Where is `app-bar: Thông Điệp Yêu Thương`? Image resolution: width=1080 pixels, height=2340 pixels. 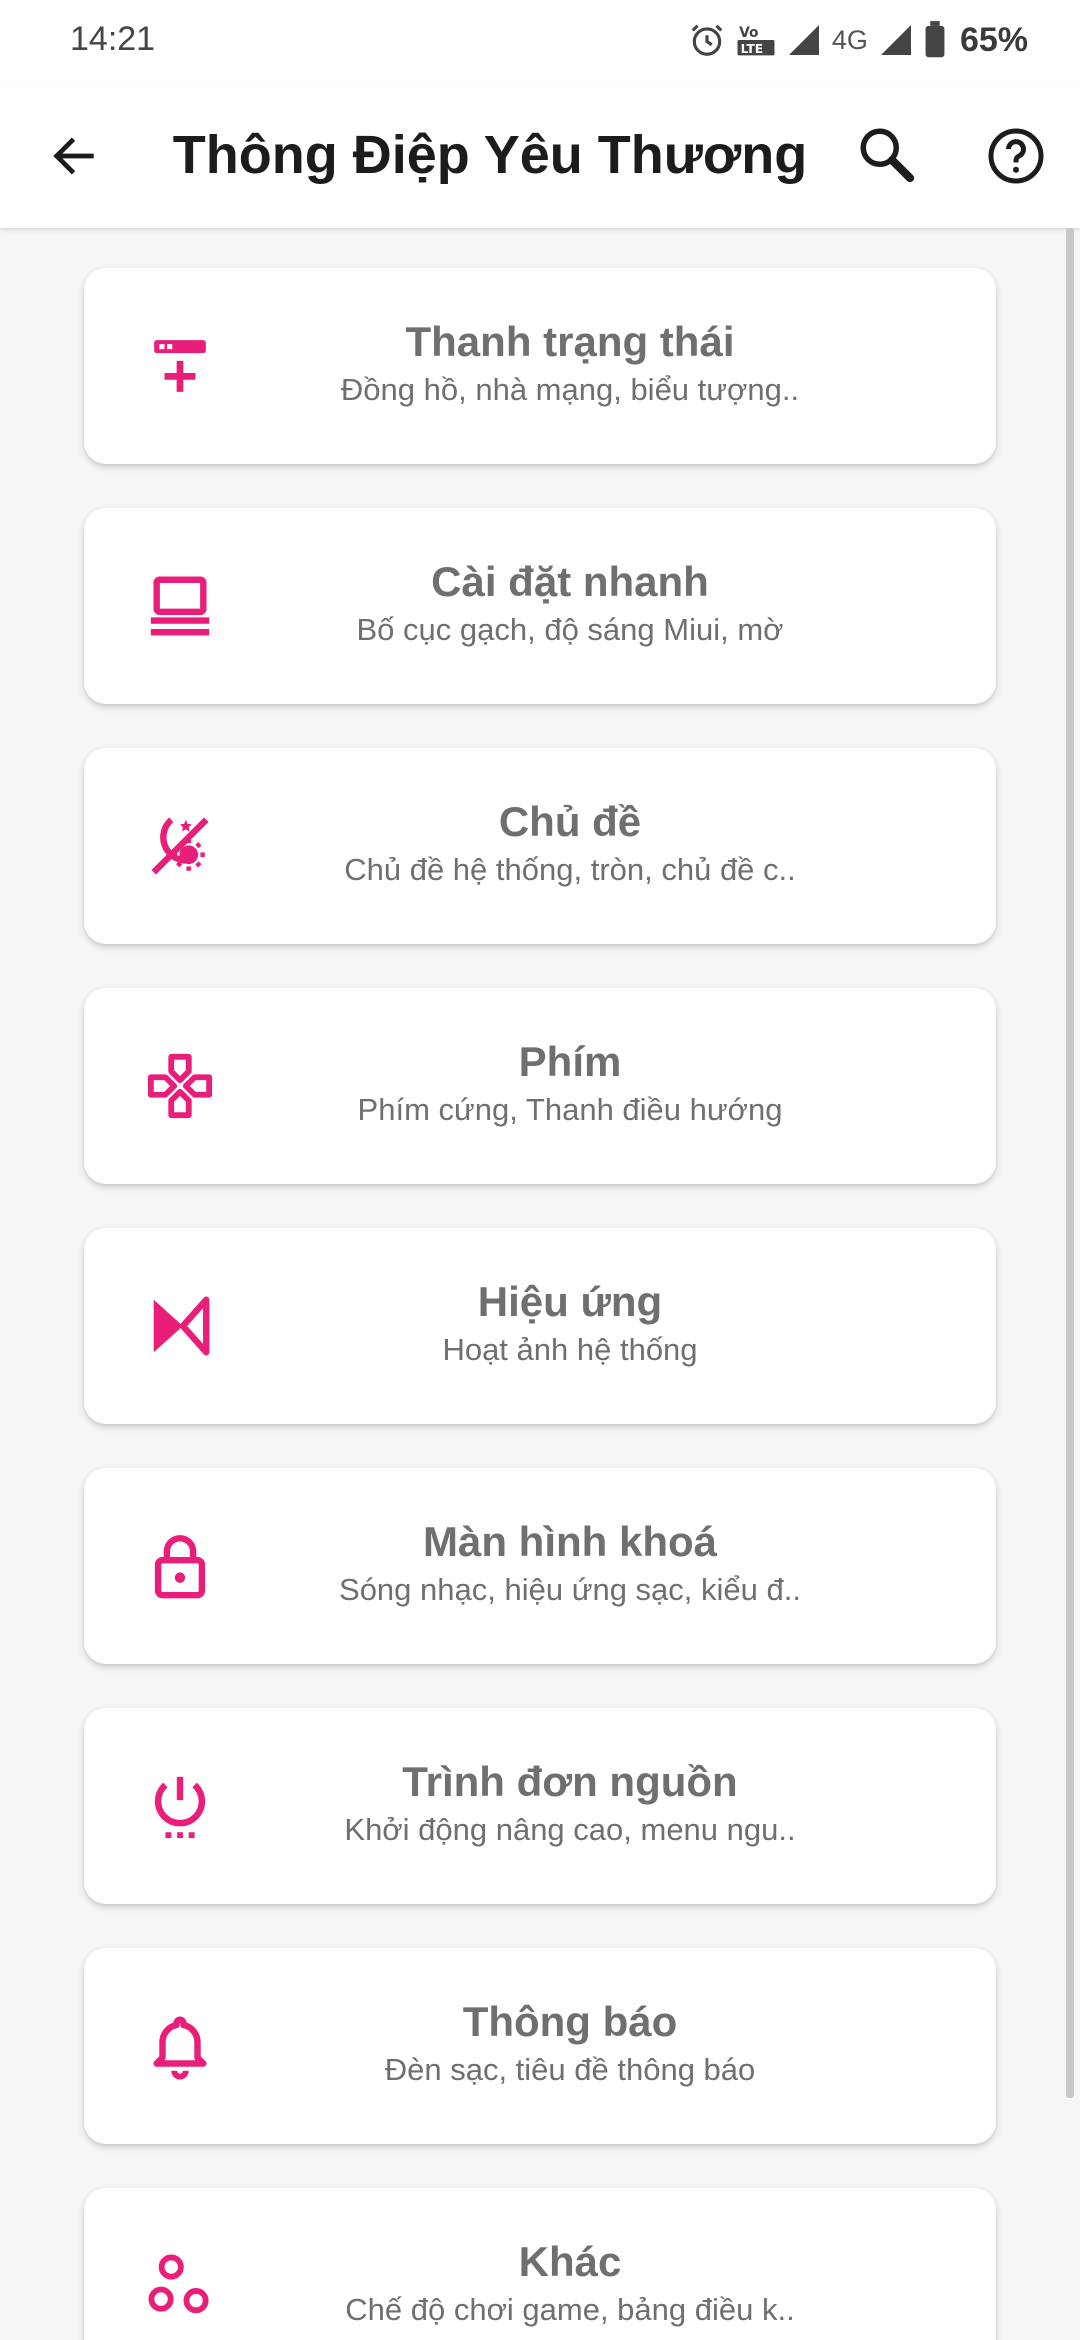 app-bar: Thông Điệp Yêu Thương is located at coordinates (540, 156).